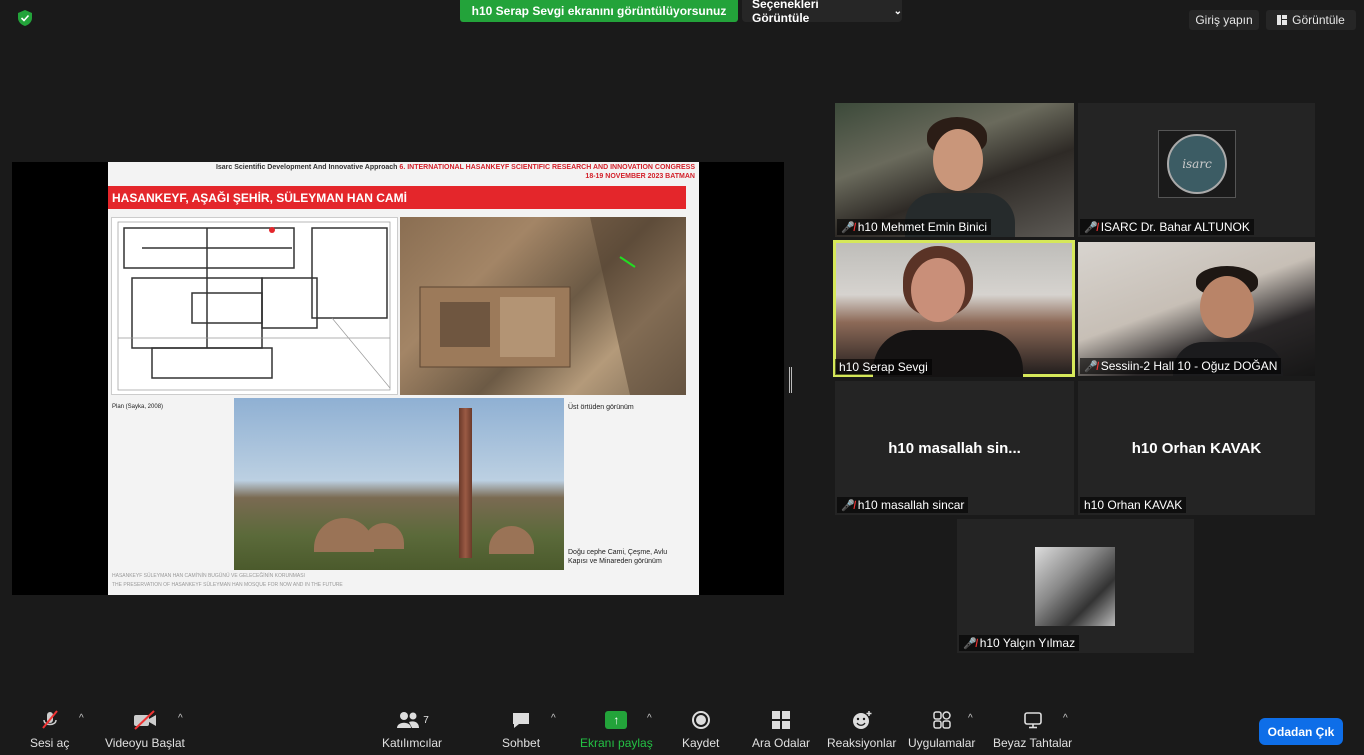  I want to click on view-options-button: Seçenekleri Görüntüle ⌄, so click(822, 12).